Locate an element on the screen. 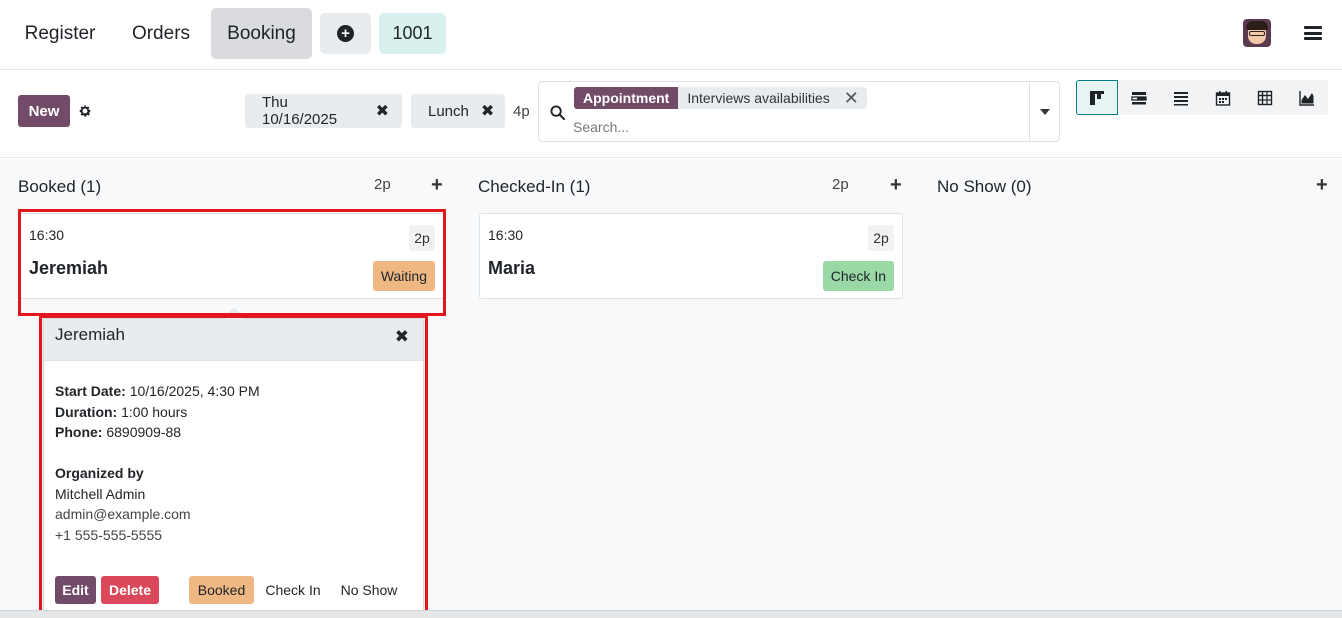 The height and width of the screenshot is (618, 1342). appointment-filter-tag: Appointment Interviews availabilities ✕ is located at coordinates (720, 98).